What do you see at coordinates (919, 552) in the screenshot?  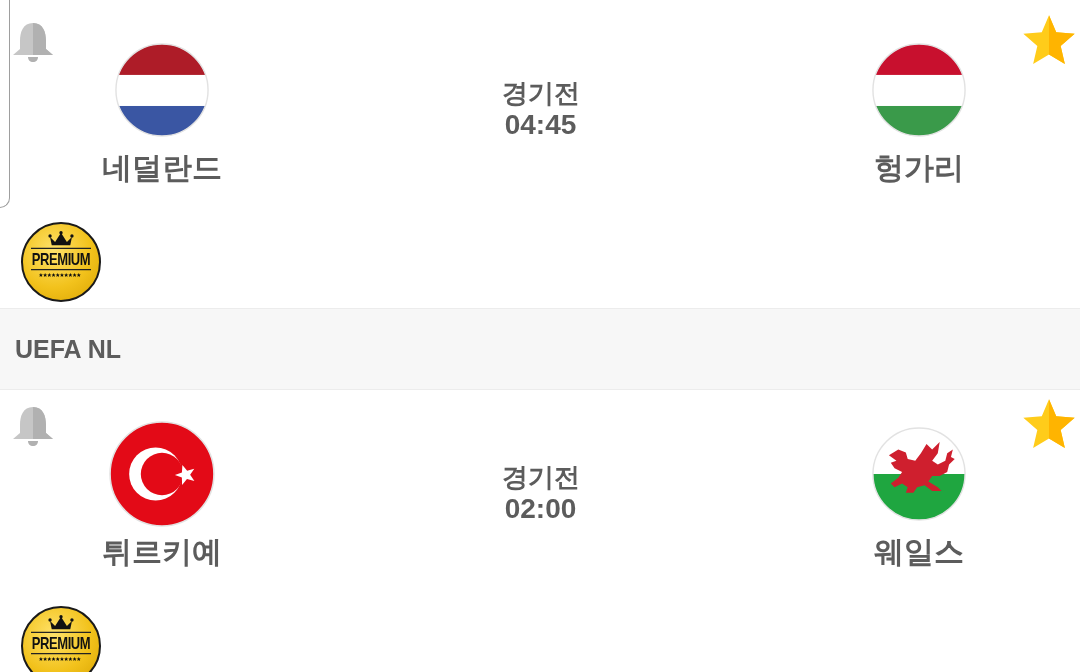 I see `team-name: 웨일스` at bounding box center [919, 552].